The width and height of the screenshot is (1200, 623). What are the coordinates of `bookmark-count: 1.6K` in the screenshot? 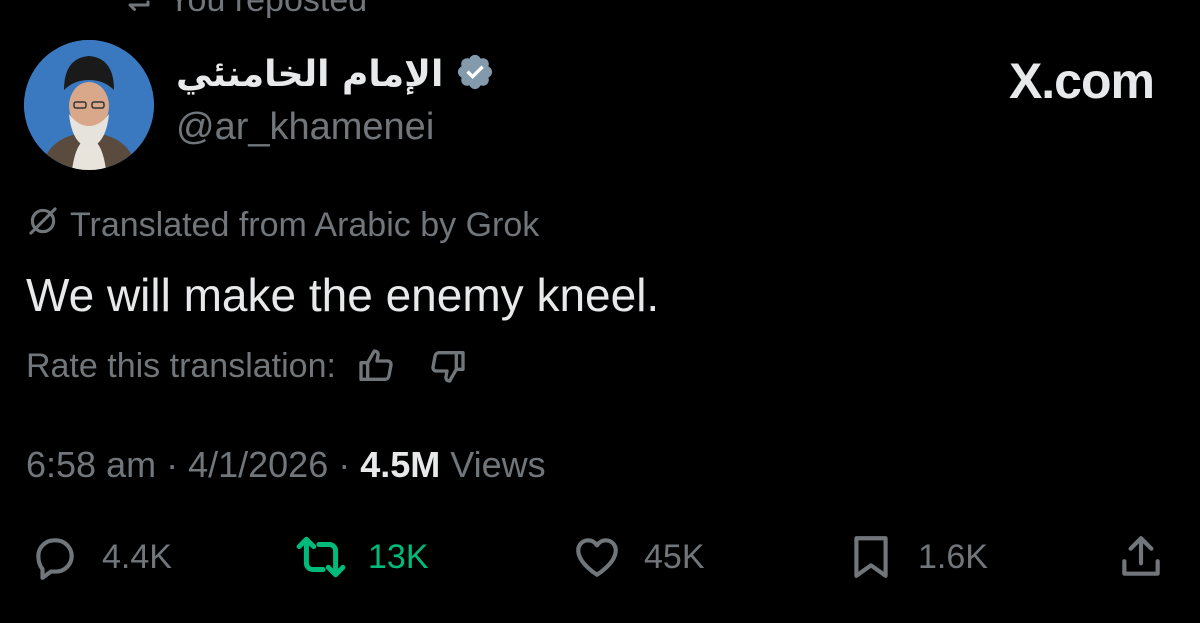 It's located at (953, 556).